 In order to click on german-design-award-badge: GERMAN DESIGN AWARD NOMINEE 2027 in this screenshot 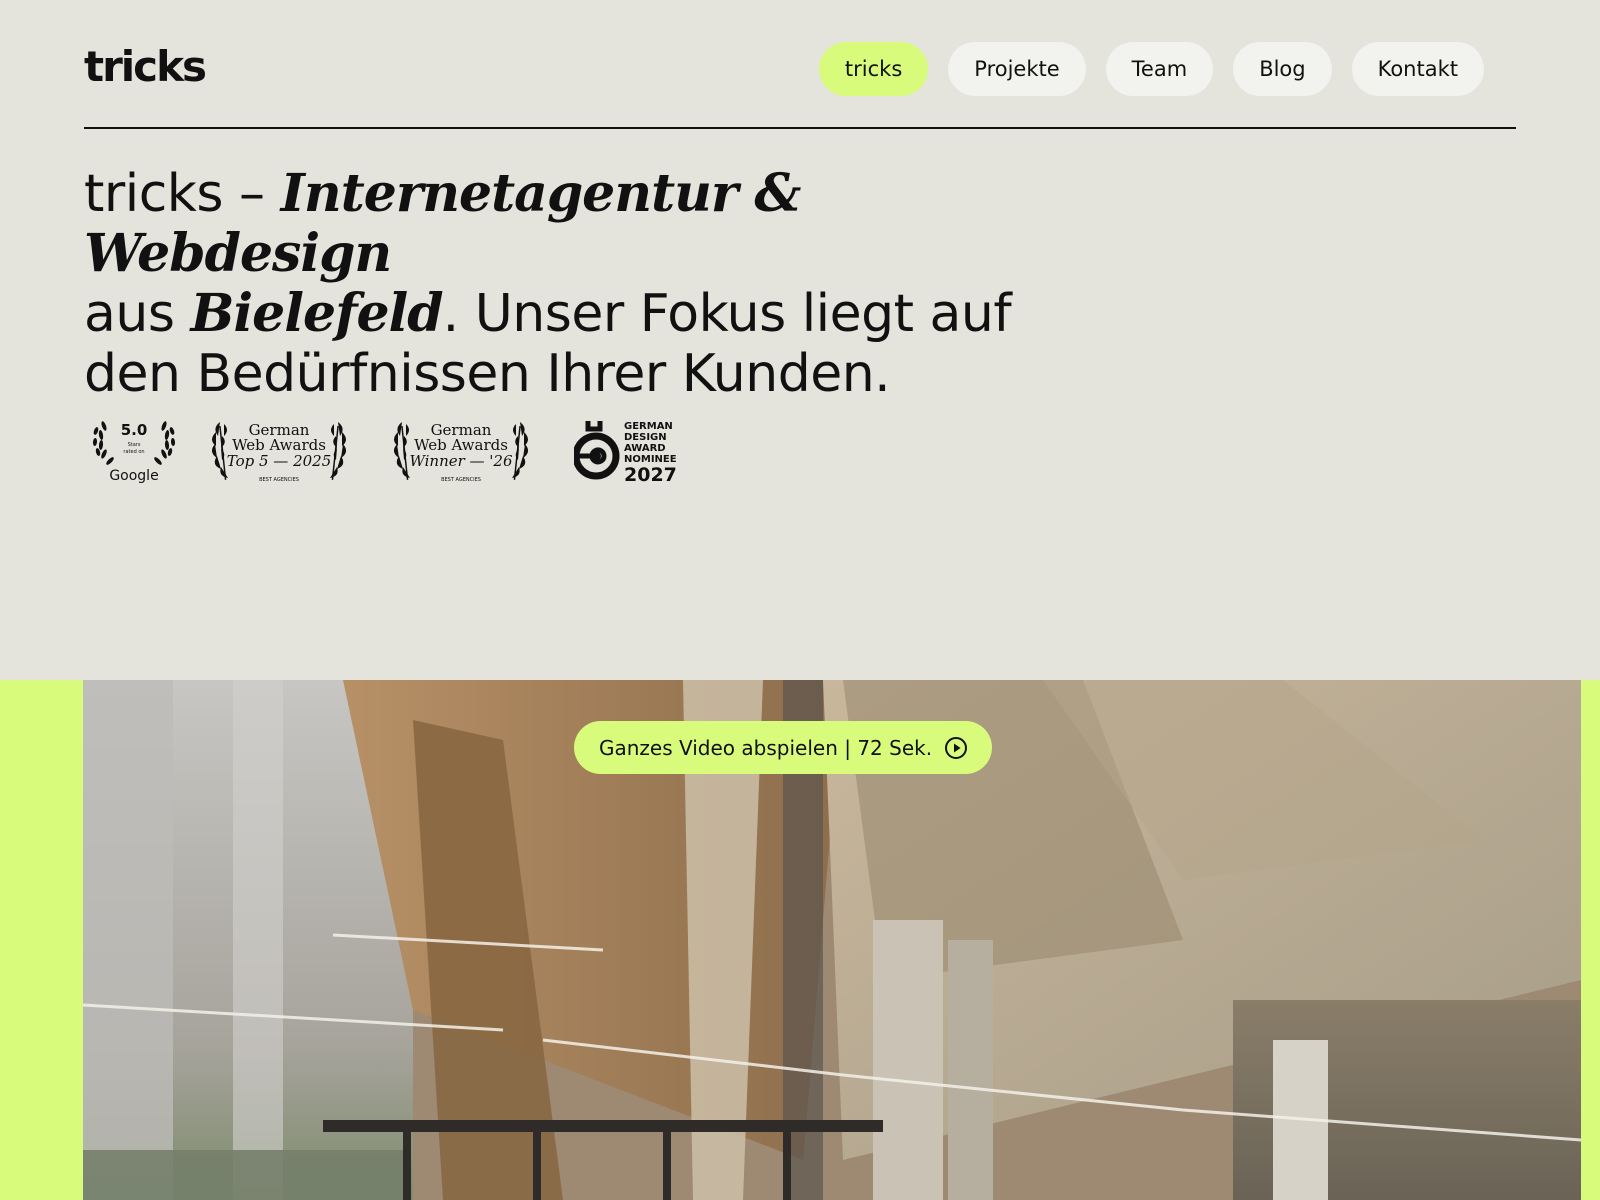, I will do `click(625, 453)`.